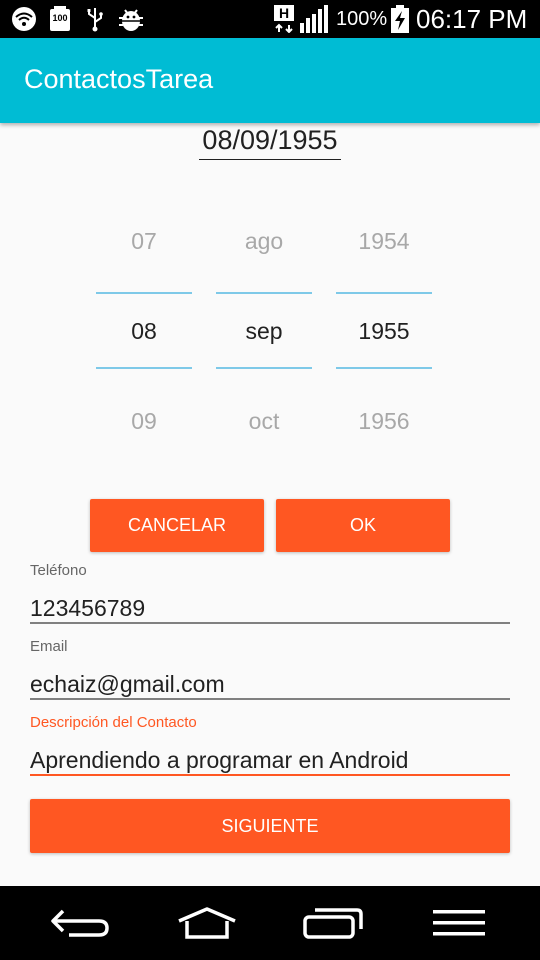 The width and height of the screenshot is (540, 960). Describe the element at coordinates (400, 19) in the screenshot. I see `battery-charging-icon` at that location.